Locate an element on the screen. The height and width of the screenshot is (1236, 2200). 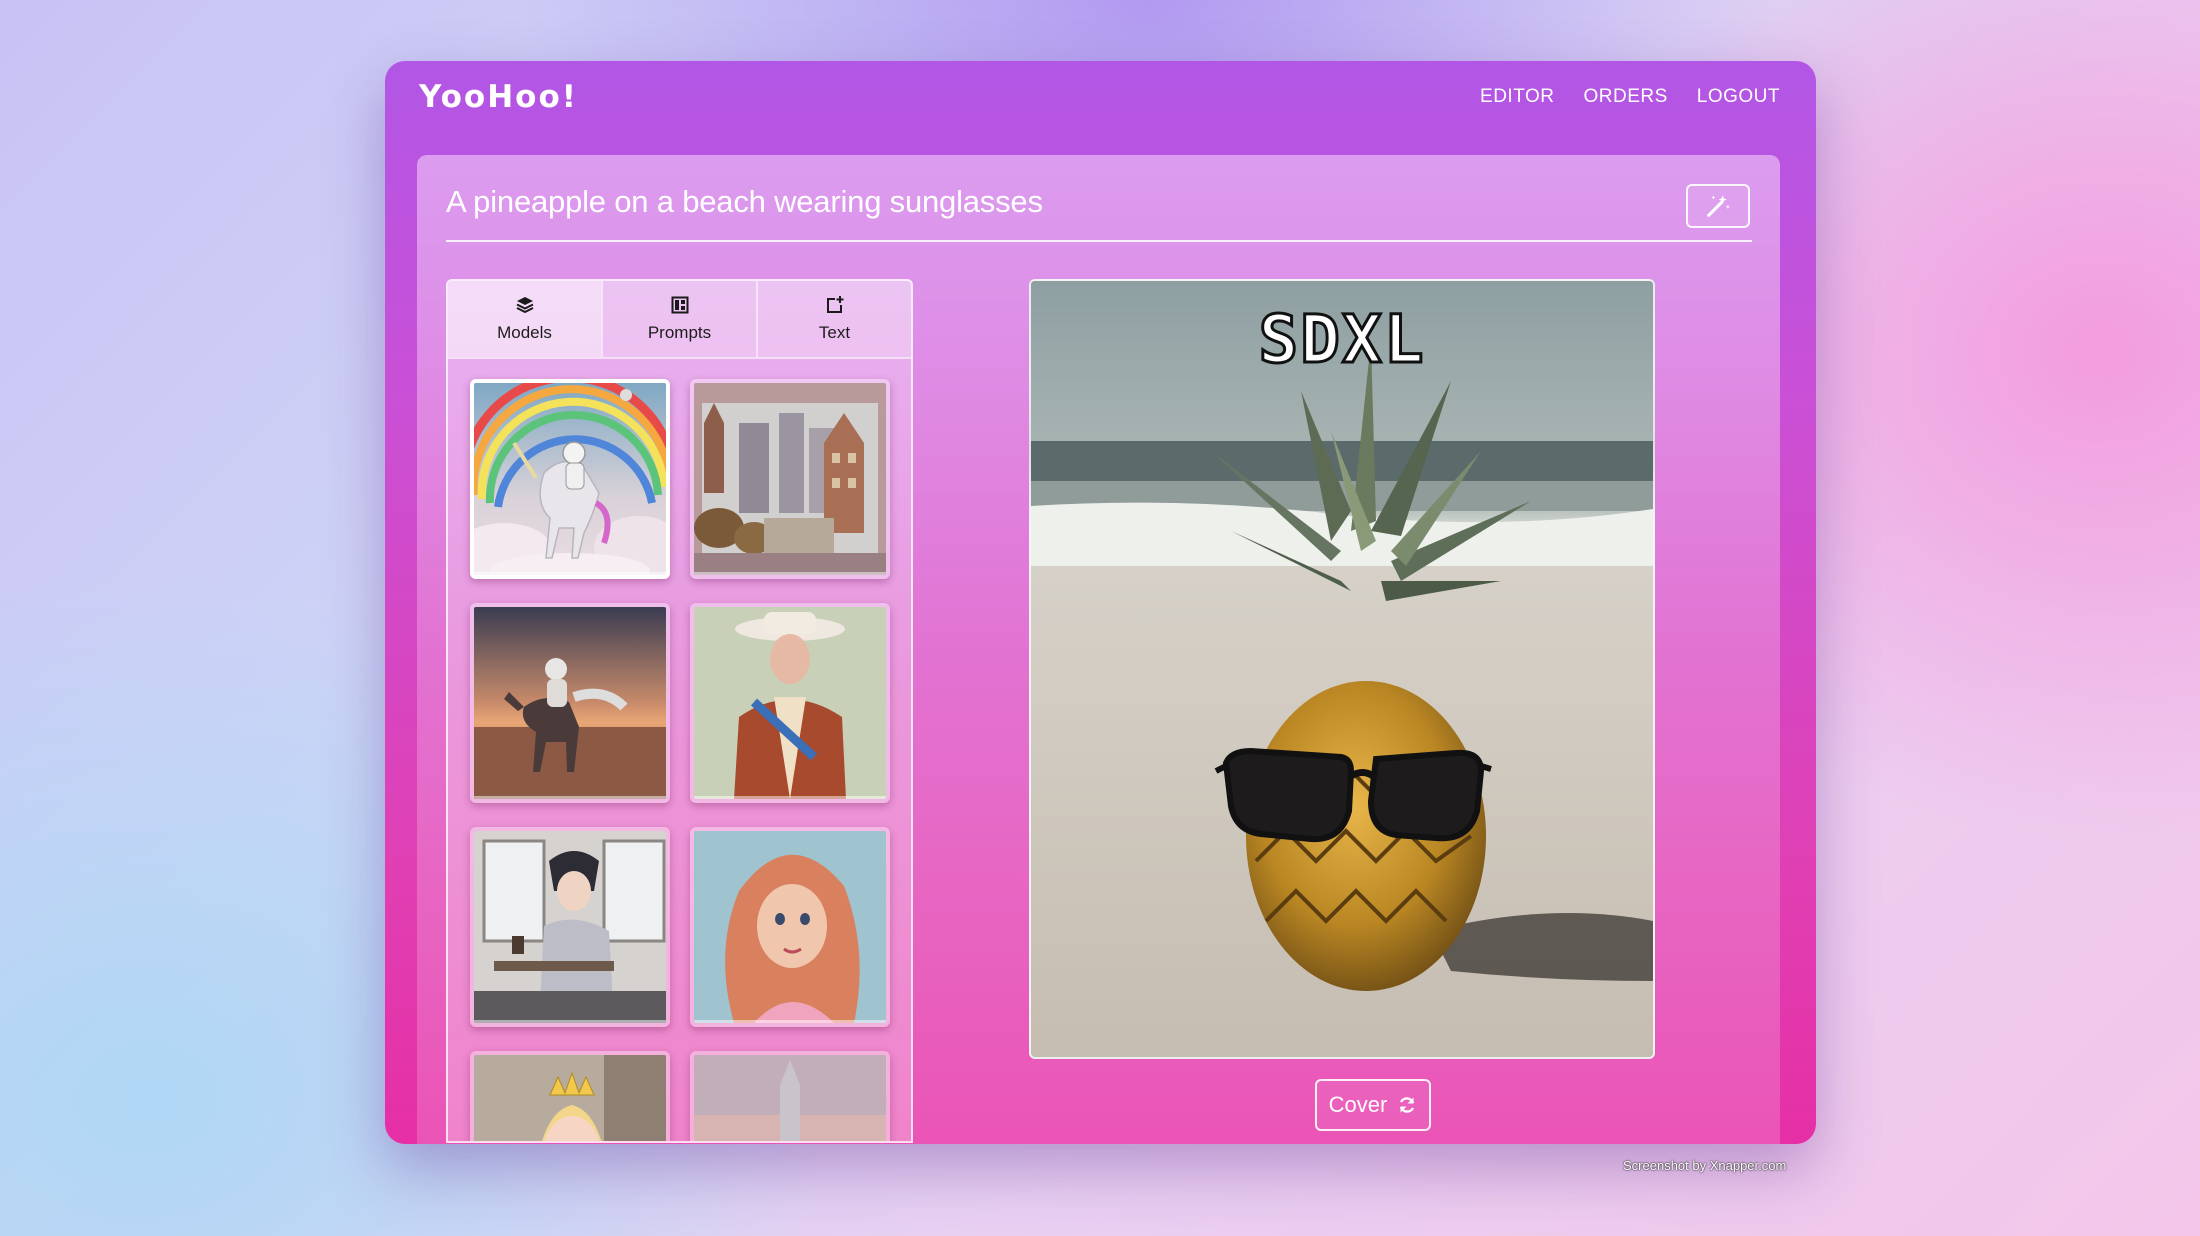
model-thumb-portrait is located at coordinates (790, 703).